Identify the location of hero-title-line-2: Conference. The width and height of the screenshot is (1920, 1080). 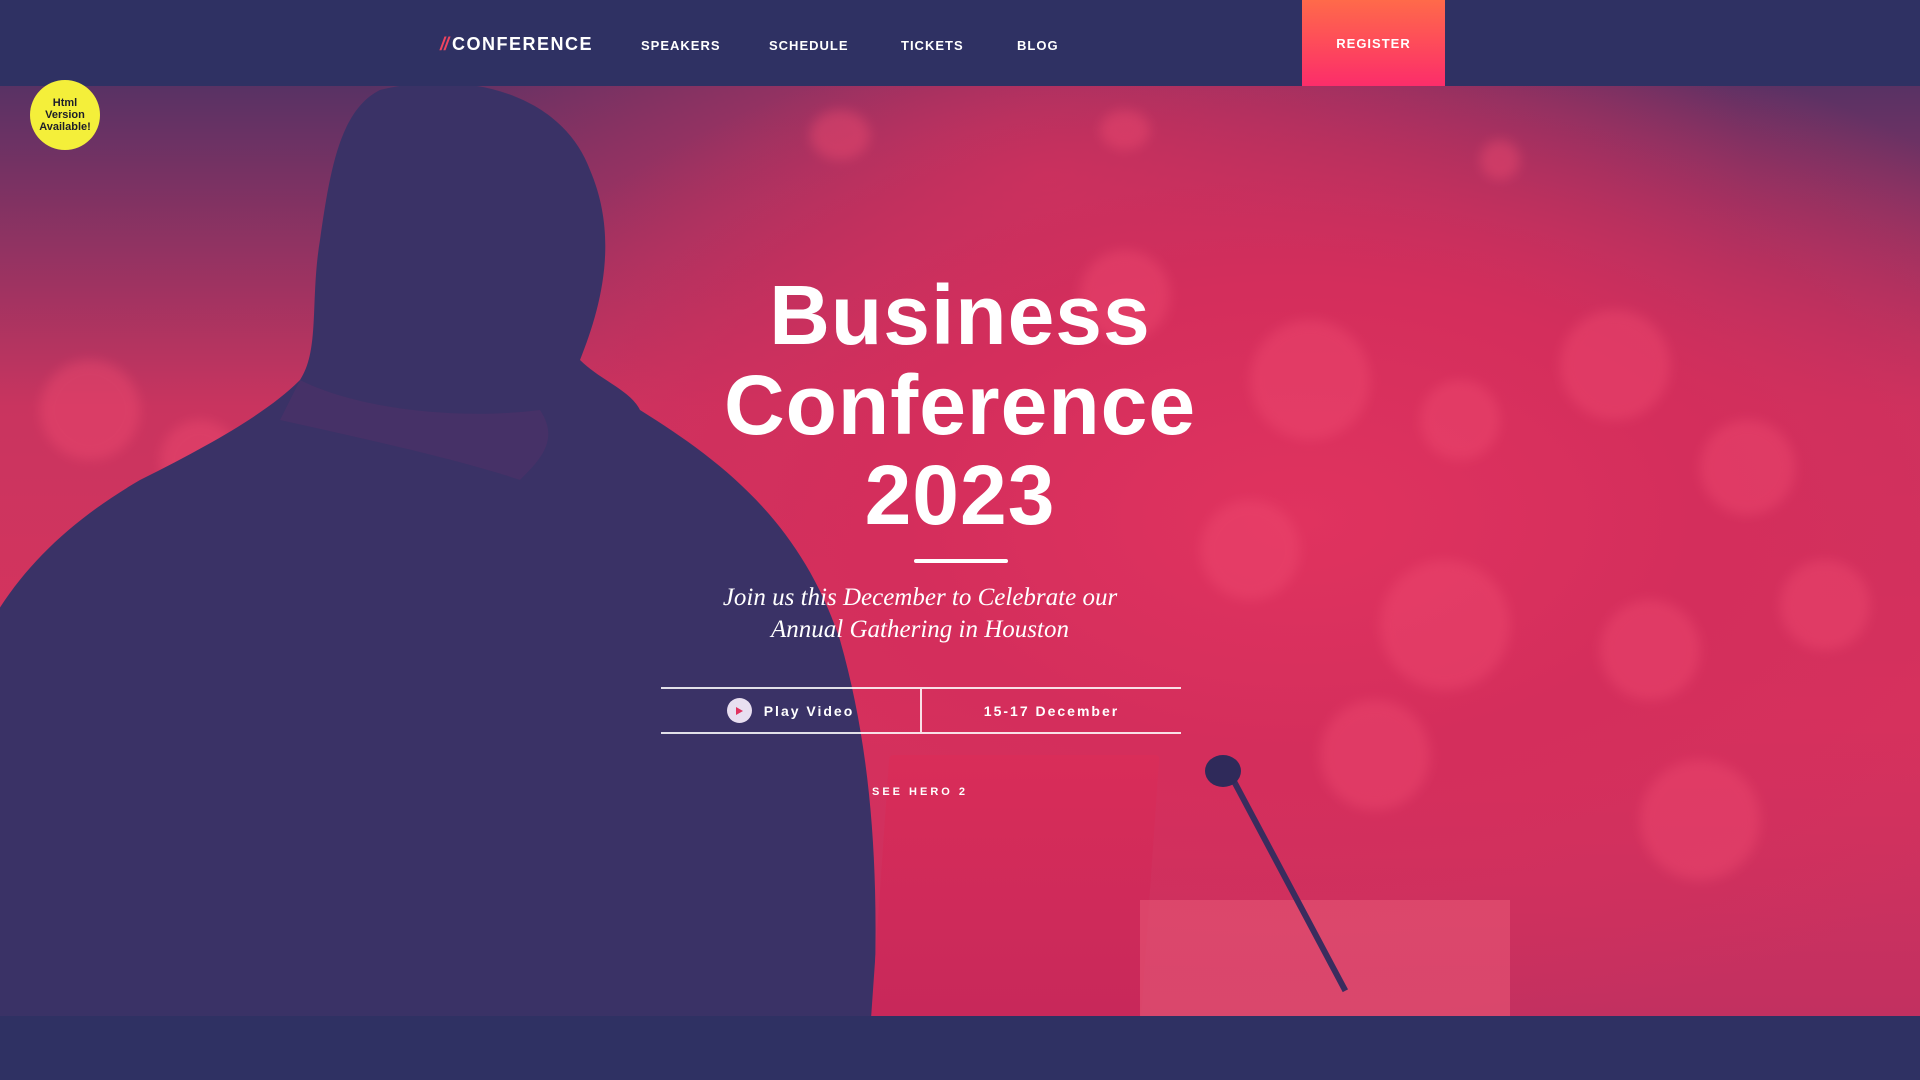
(960, 405).